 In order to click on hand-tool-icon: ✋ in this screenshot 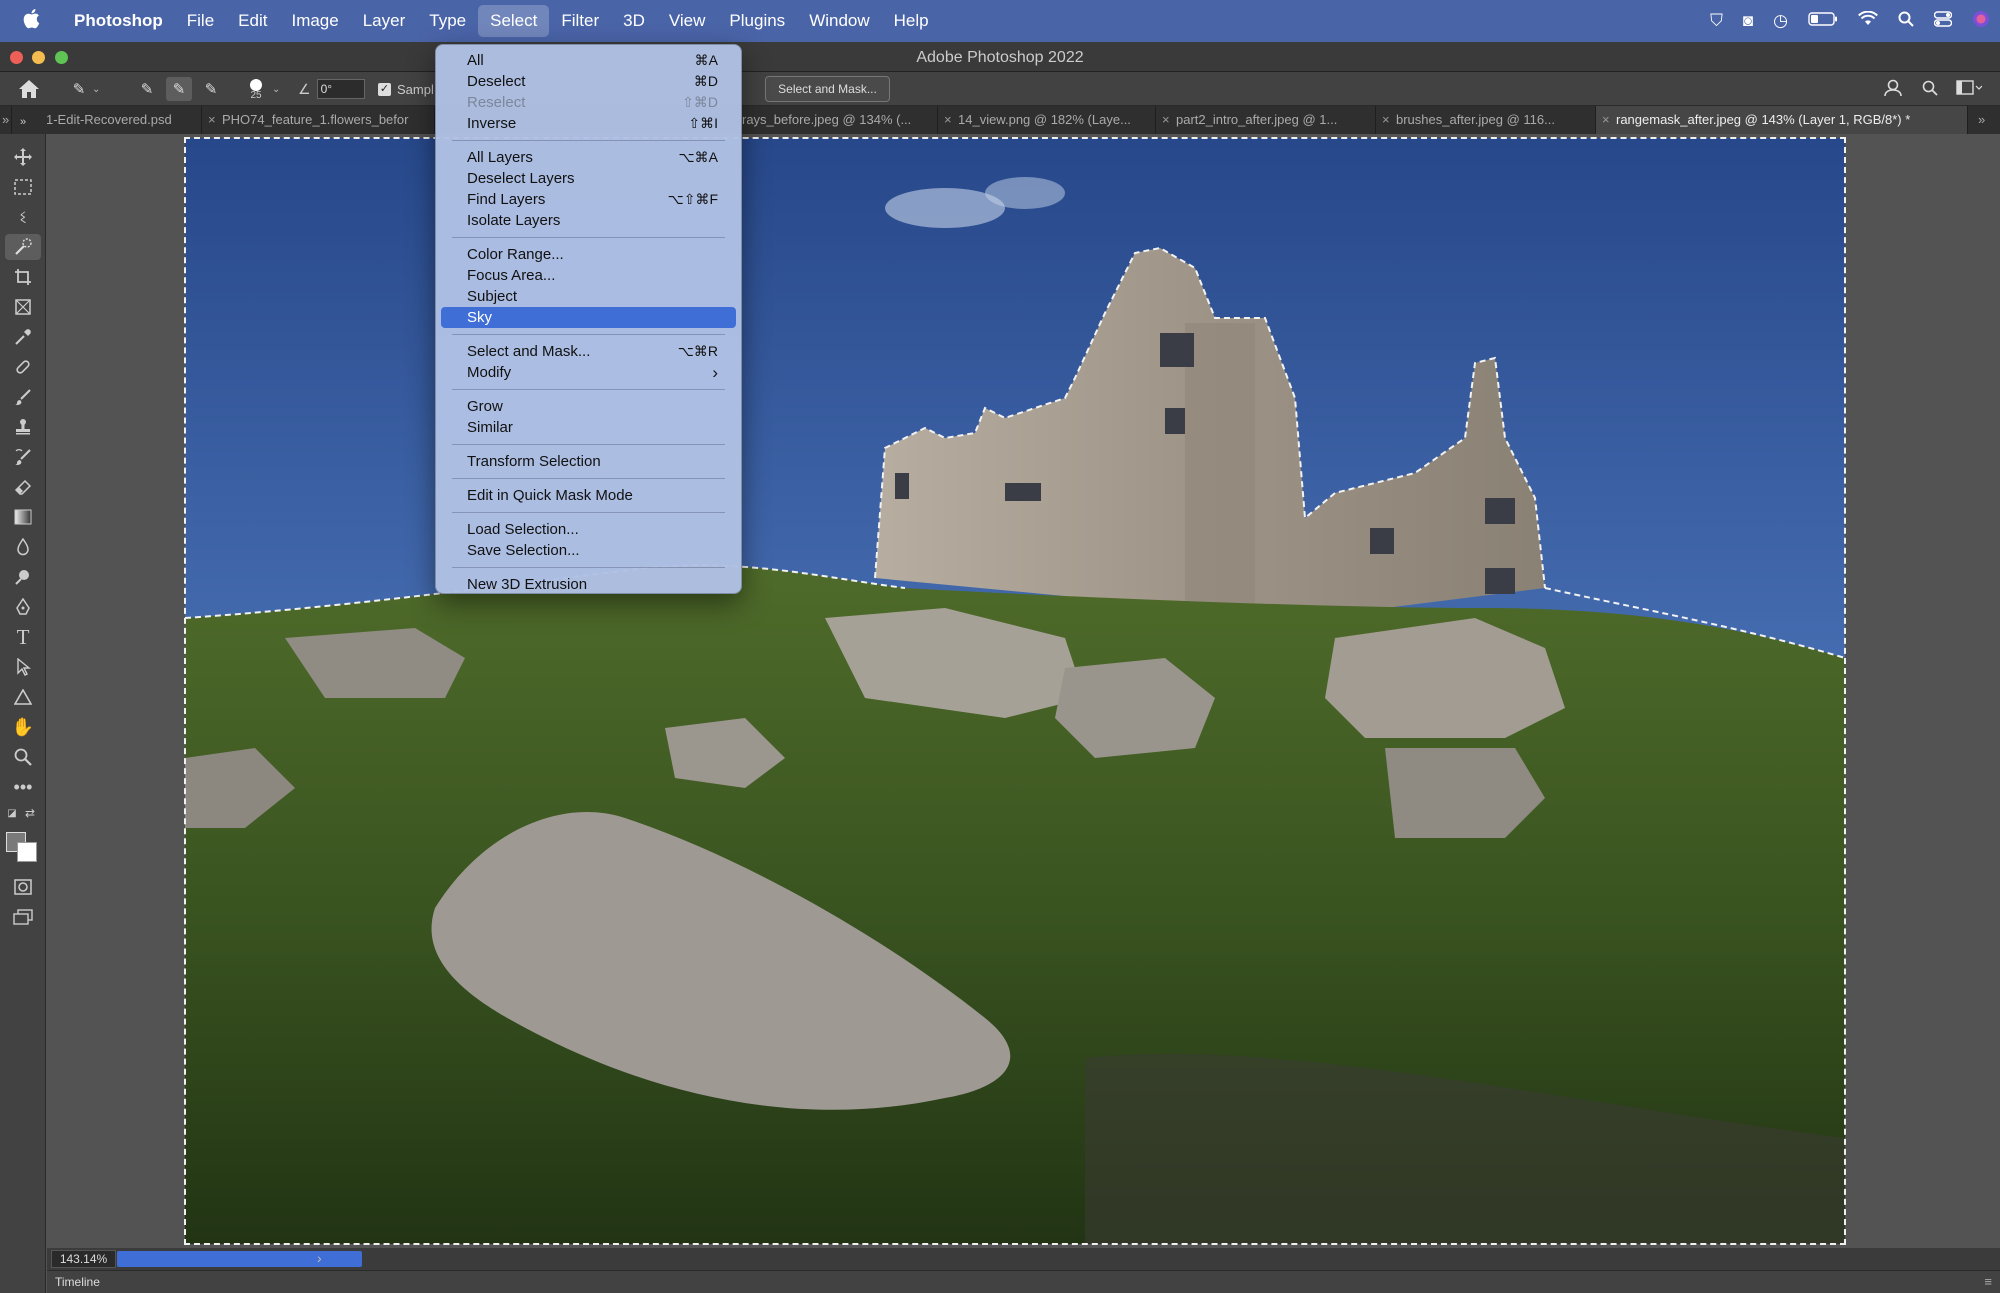, I will do `click(23, 727)`.